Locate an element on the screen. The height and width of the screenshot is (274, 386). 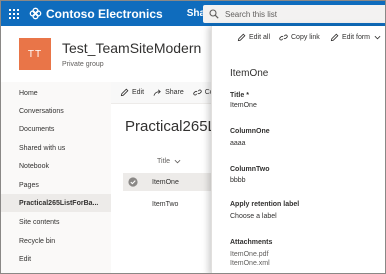
search-box is located at coordinates (294, 14).